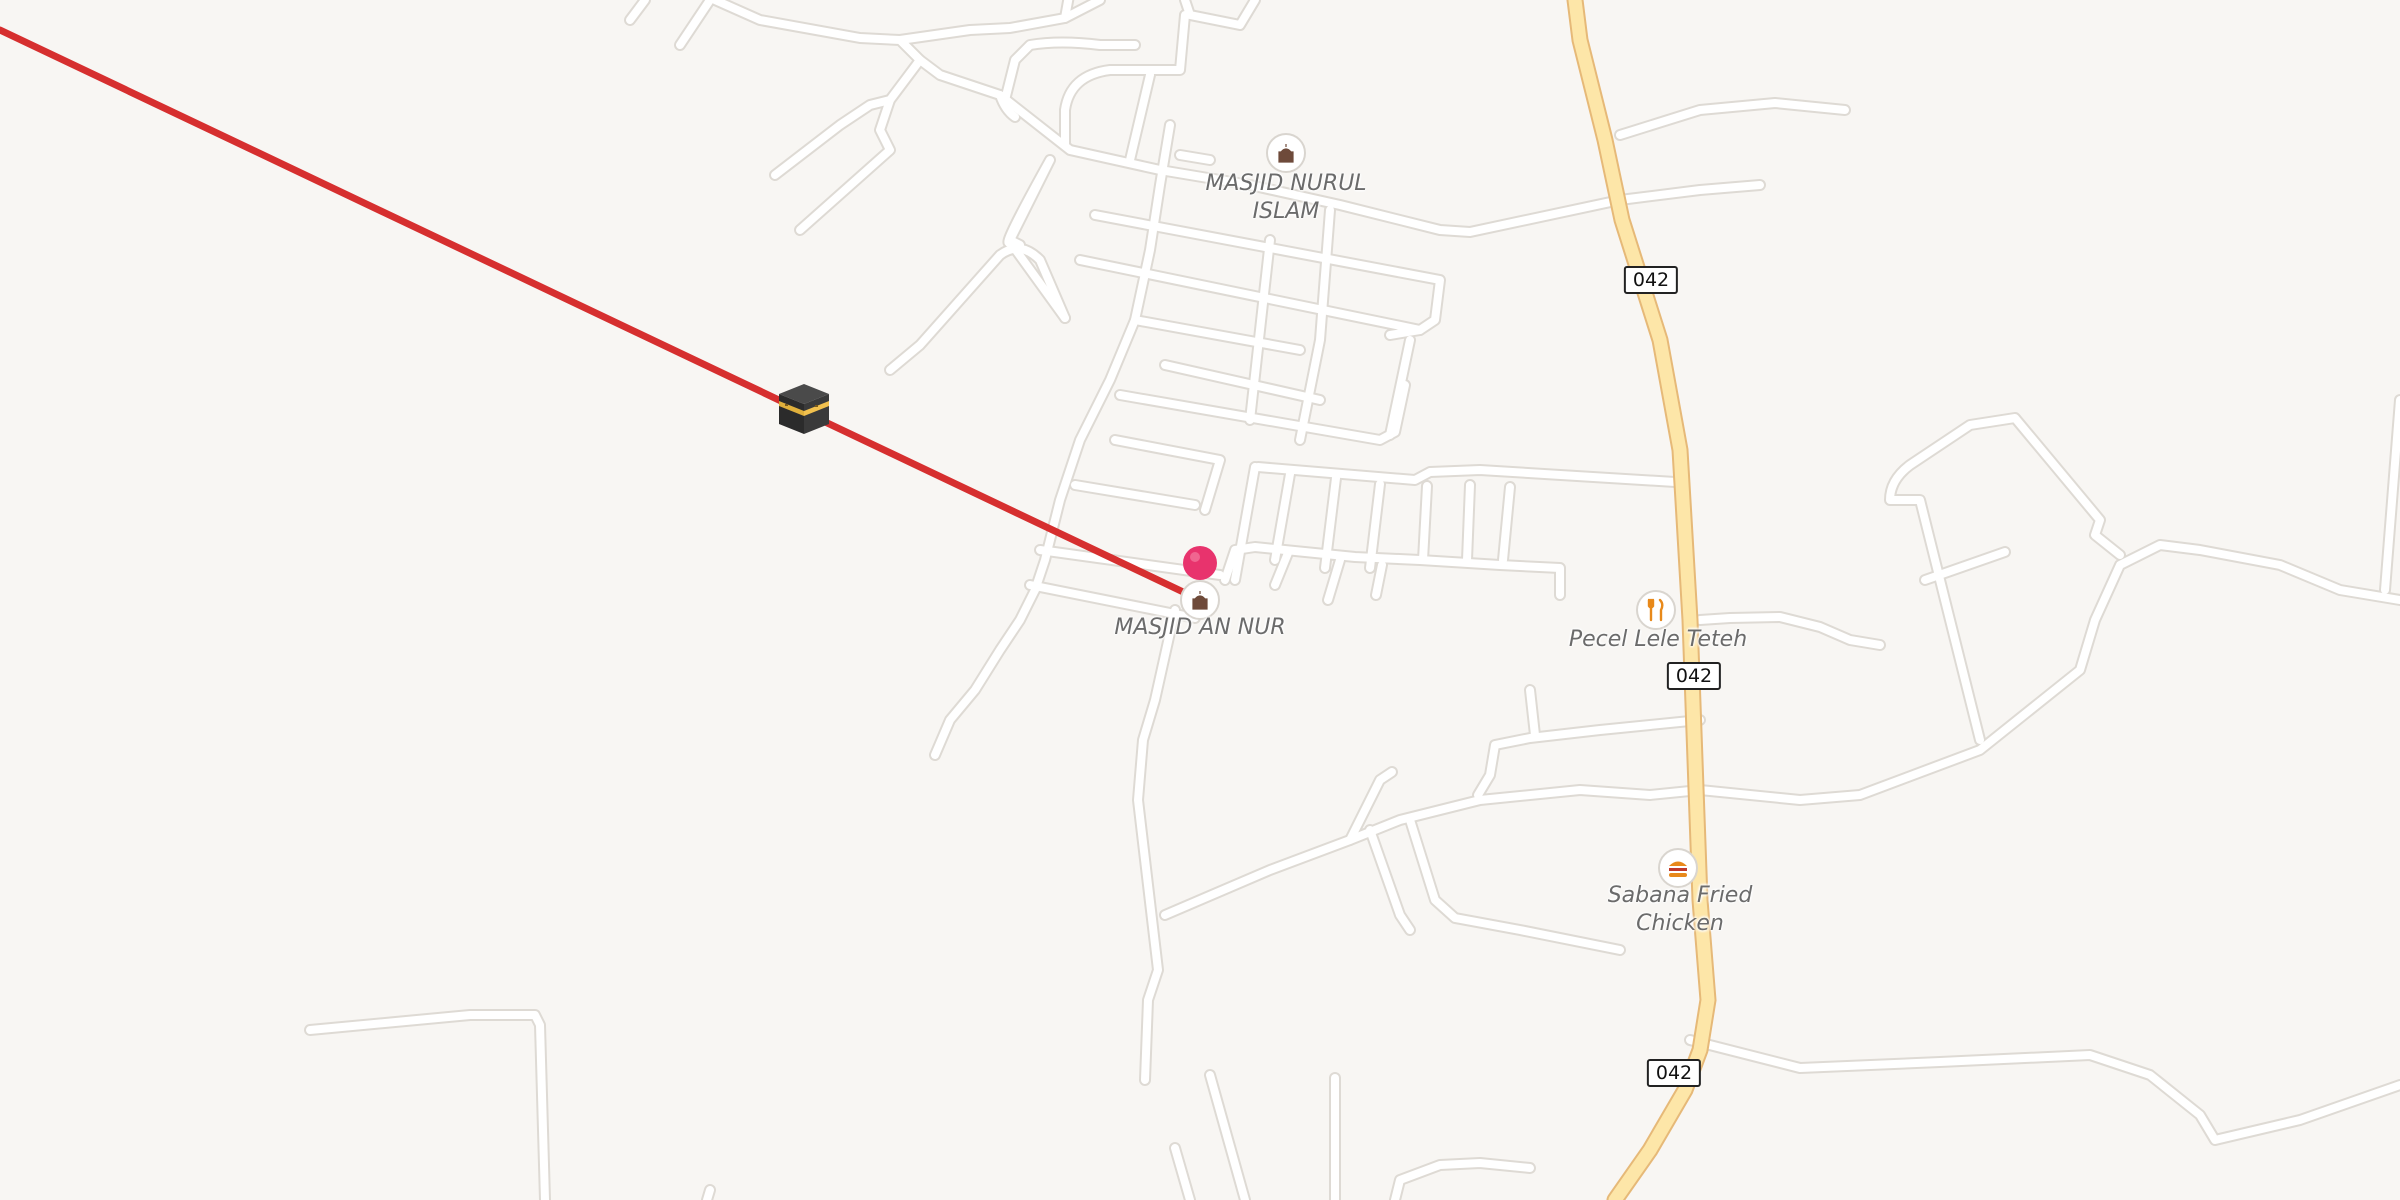 The height and width of the screenshot is (1200, 2400). Describe the element at coordinates (1286, 153) in the screenshot. I see `mosque-icon` at that location.